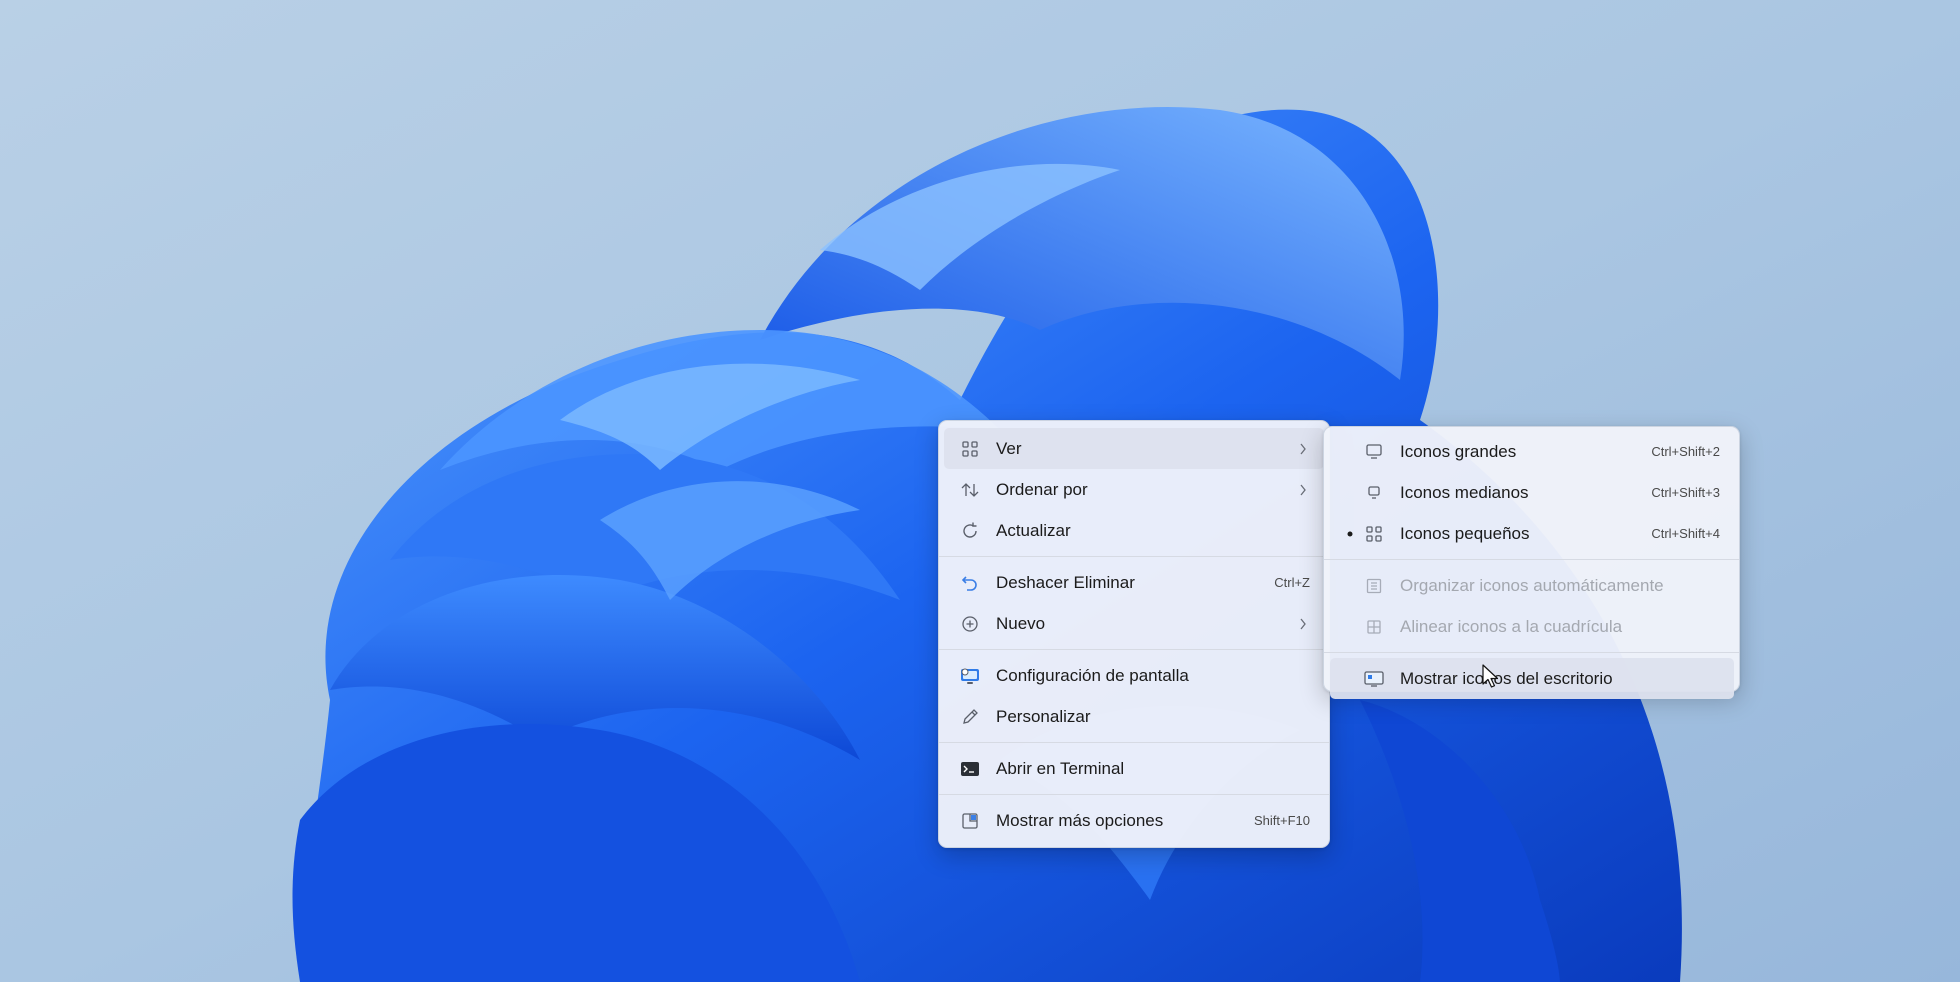 The image size is (1960, 982). I want to click on submenu-item-mostrar-iconos-escritorio: Mostrar iconos del escritorio, so click(1532, 678).